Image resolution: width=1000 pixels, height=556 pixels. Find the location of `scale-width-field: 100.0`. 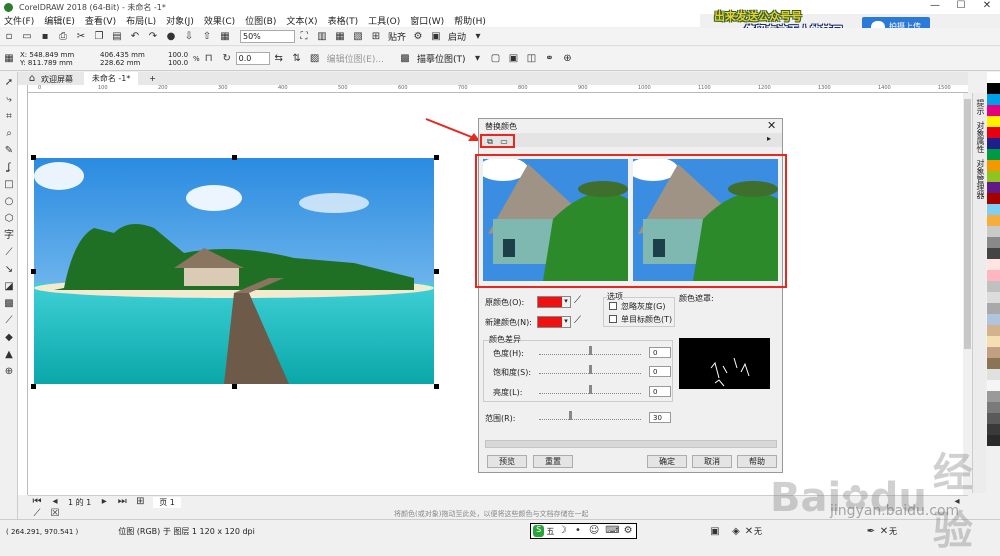

scale-width-field: 100.0 is located at coordinates (180, 55).